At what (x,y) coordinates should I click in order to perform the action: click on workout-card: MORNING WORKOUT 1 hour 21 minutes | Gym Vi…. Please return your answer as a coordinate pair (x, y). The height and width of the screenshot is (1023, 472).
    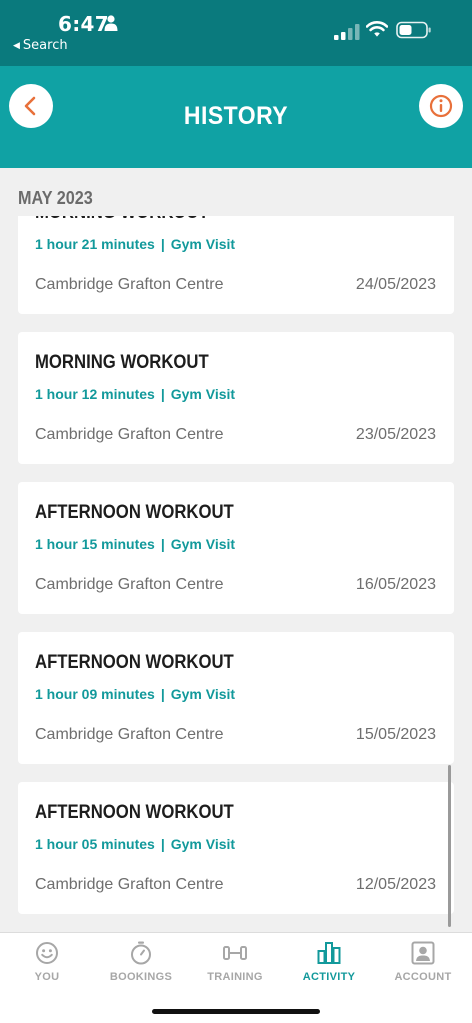
    Looking at the image, I should click on (236, 265).